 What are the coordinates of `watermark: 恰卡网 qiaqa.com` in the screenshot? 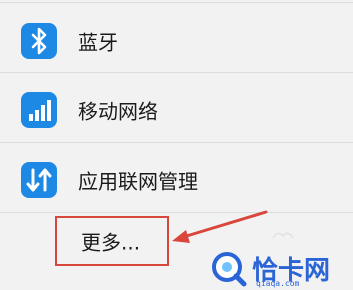 It's located at (280, 269).